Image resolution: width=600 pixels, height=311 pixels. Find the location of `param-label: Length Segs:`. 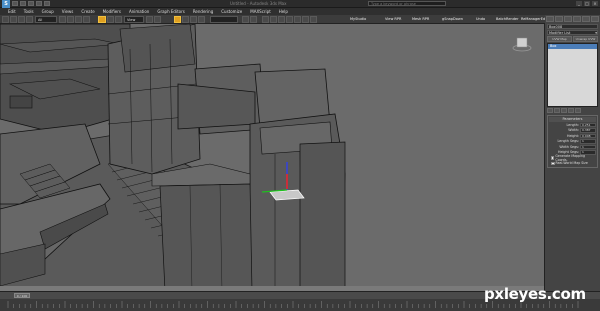

param-label: Length Segs: is located at coordinates (568, 141).